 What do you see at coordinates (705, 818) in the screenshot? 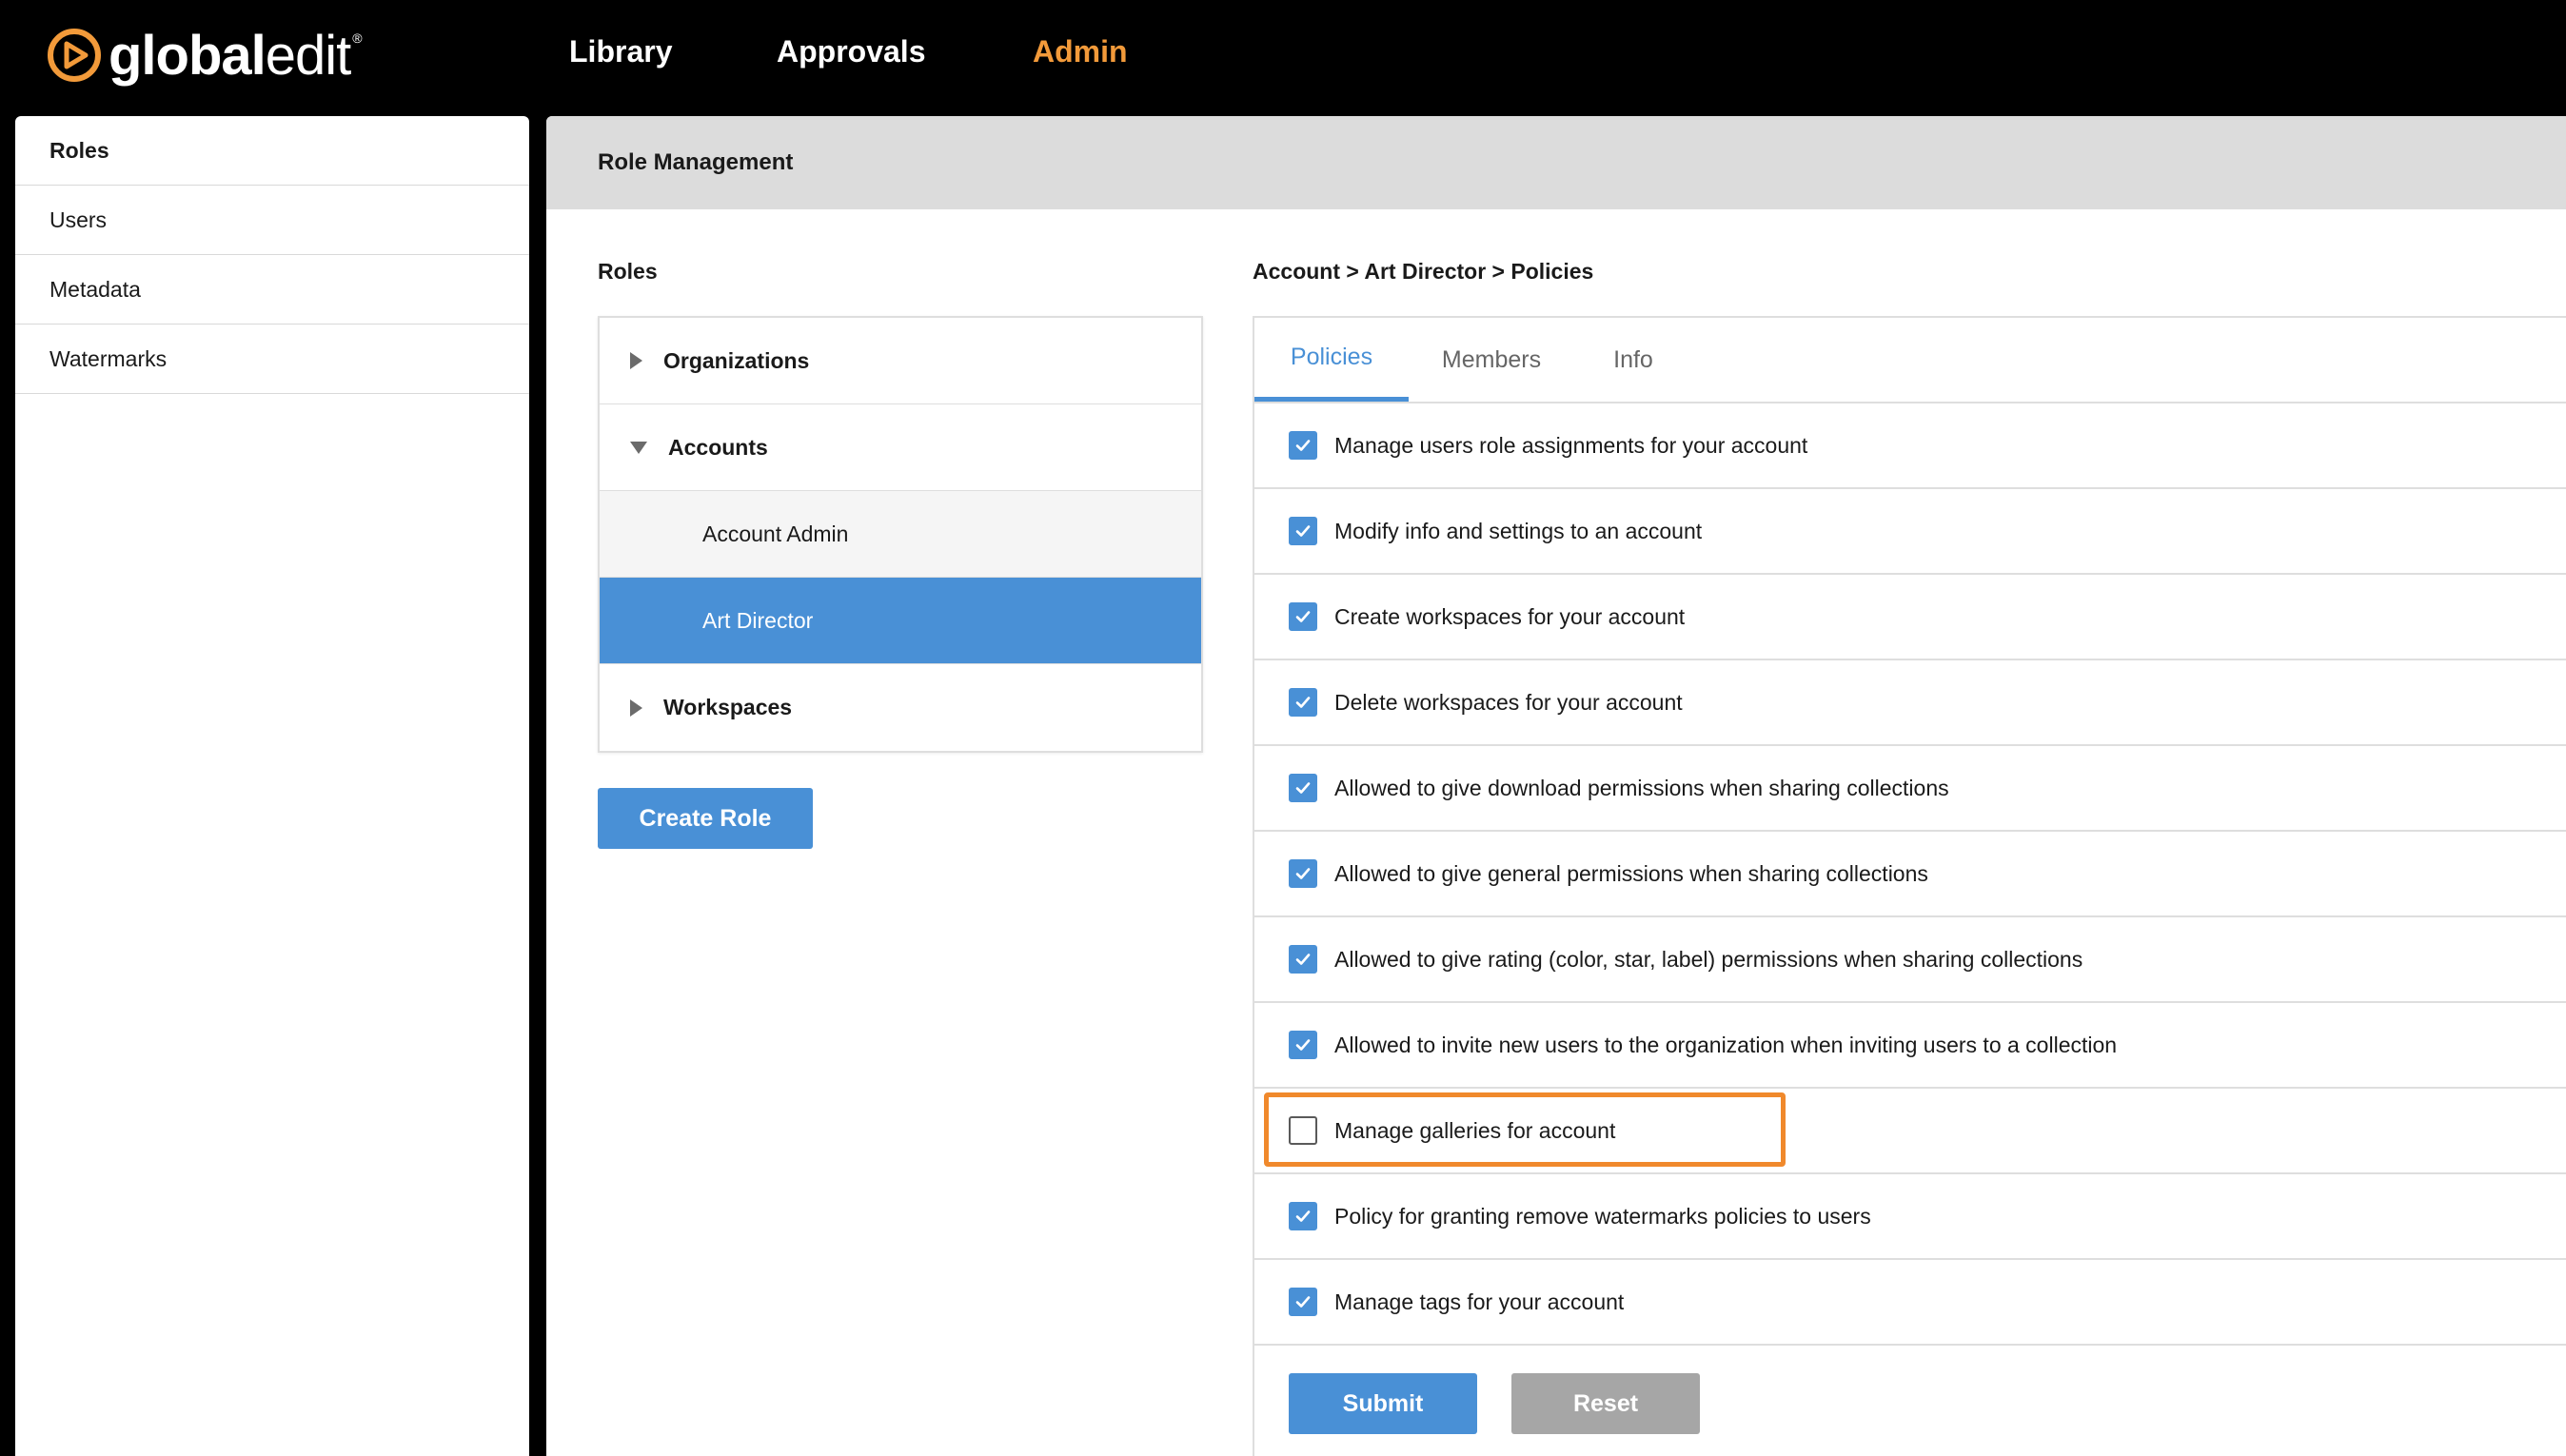
I see `create-role-button: Create Role` at bounding box center [705, 818].